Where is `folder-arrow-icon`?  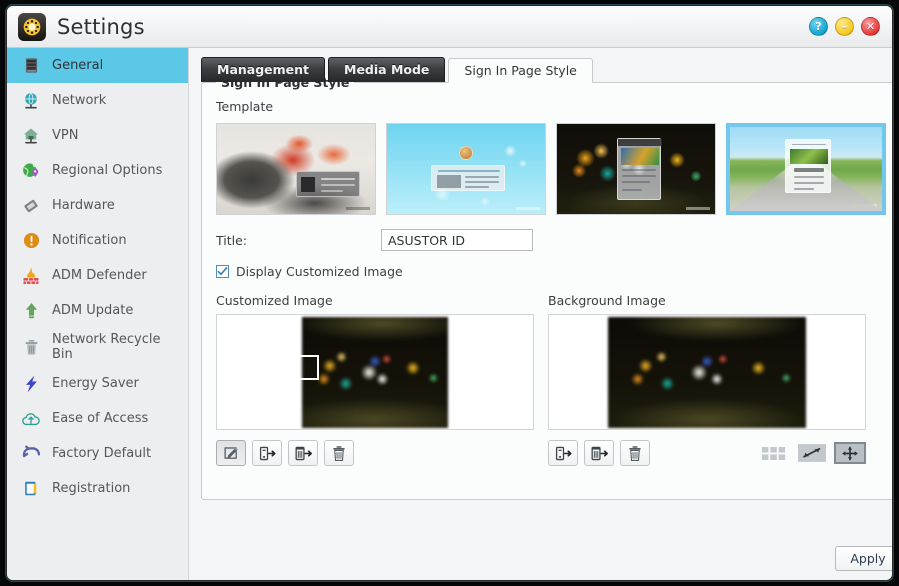
folder-arrow-icon is located at coordinates (599, 453).